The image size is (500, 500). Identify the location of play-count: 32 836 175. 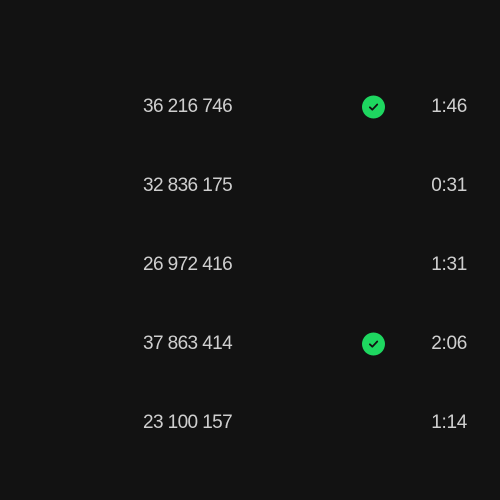
(188, 185).